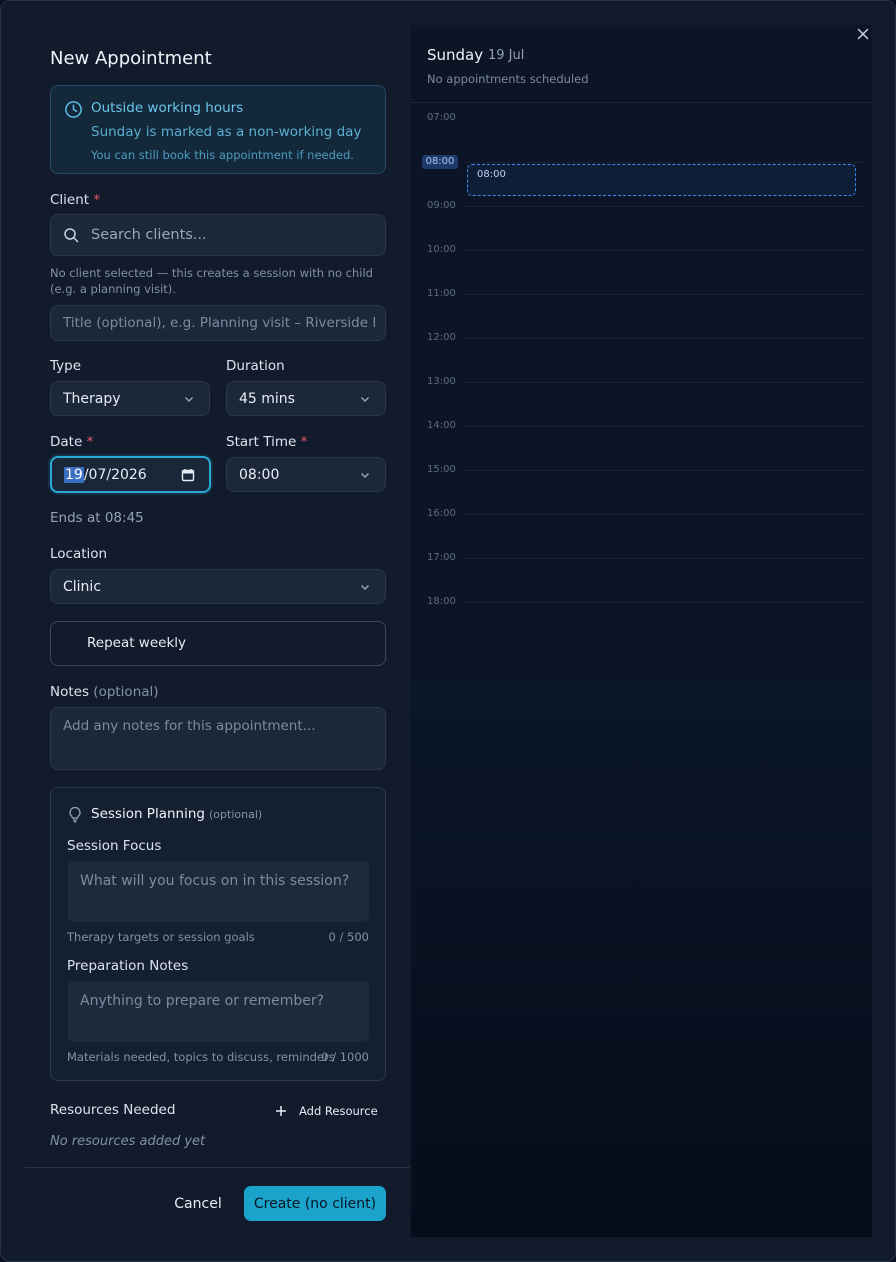 This screenshot has height=1262, width=896. What do you see at coordinates (306, 398) in the screenshot?
I see `duration-select: 45 mins` at bounding box center [306, 398].